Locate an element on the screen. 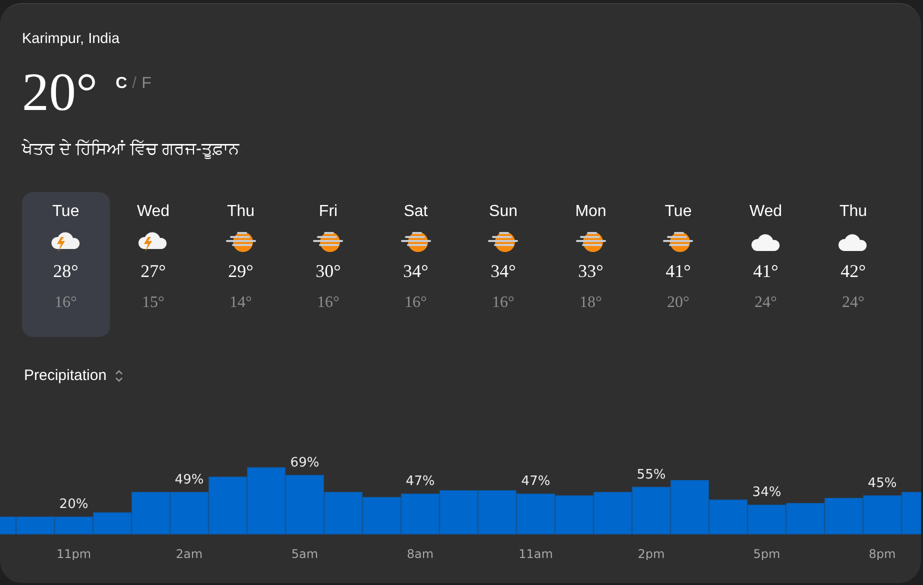  high-temperature: 28° is located at coordinates (65, 271).